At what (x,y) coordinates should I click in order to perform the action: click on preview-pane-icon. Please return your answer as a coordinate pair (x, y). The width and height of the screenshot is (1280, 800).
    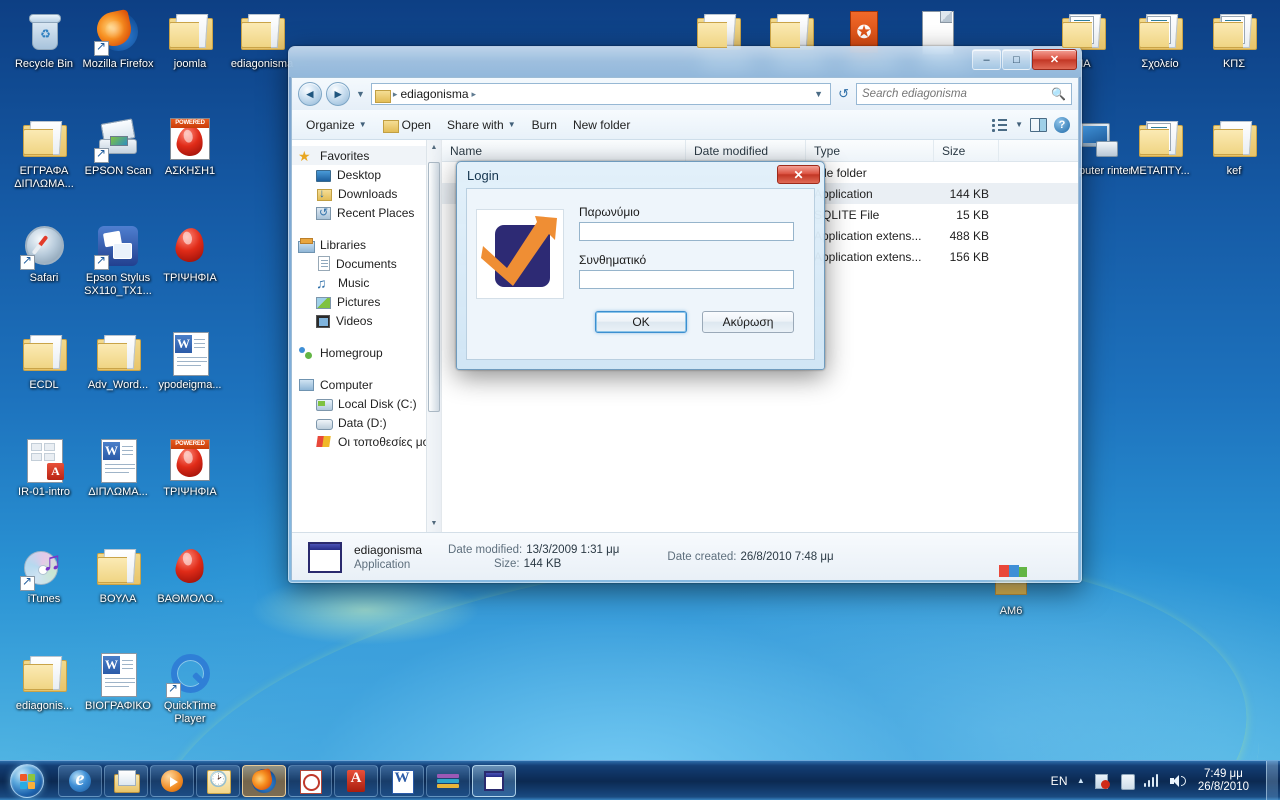
    Looking at the image, I should click on (1038, 124).